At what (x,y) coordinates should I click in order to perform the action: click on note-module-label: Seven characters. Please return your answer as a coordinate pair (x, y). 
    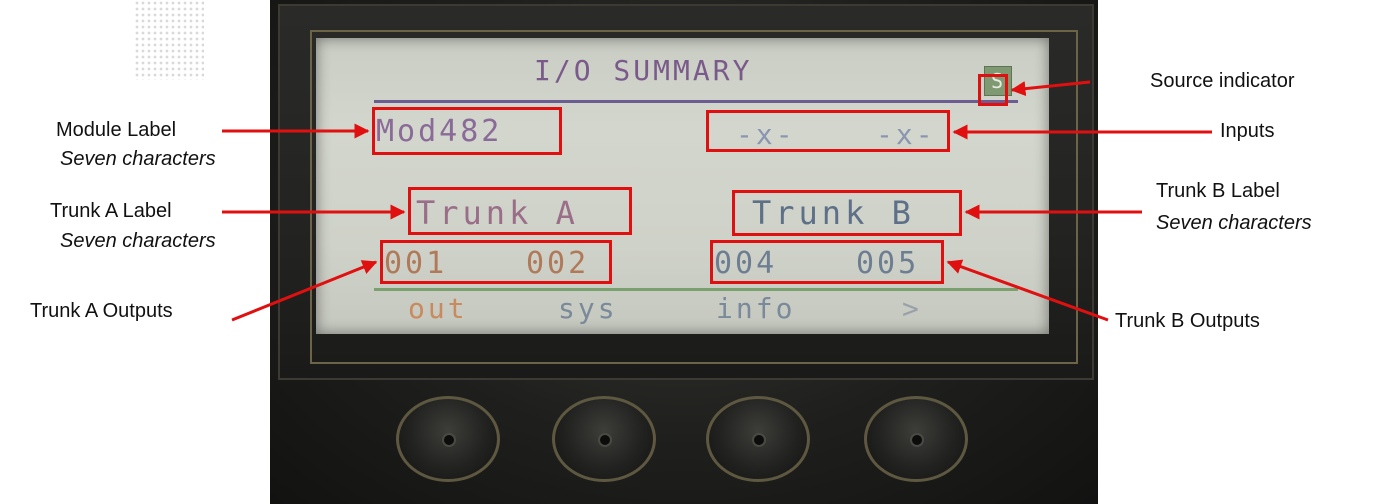
    Looking at the image, I should click on (138, 159).